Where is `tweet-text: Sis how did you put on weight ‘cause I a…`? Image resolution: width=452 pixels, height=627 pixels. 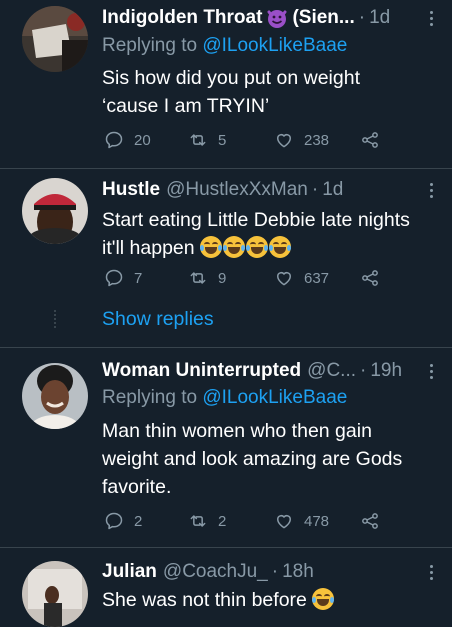 tweet-text: Sis how did you put on weight ‘cause I a… is located at coordinates (231, 92).